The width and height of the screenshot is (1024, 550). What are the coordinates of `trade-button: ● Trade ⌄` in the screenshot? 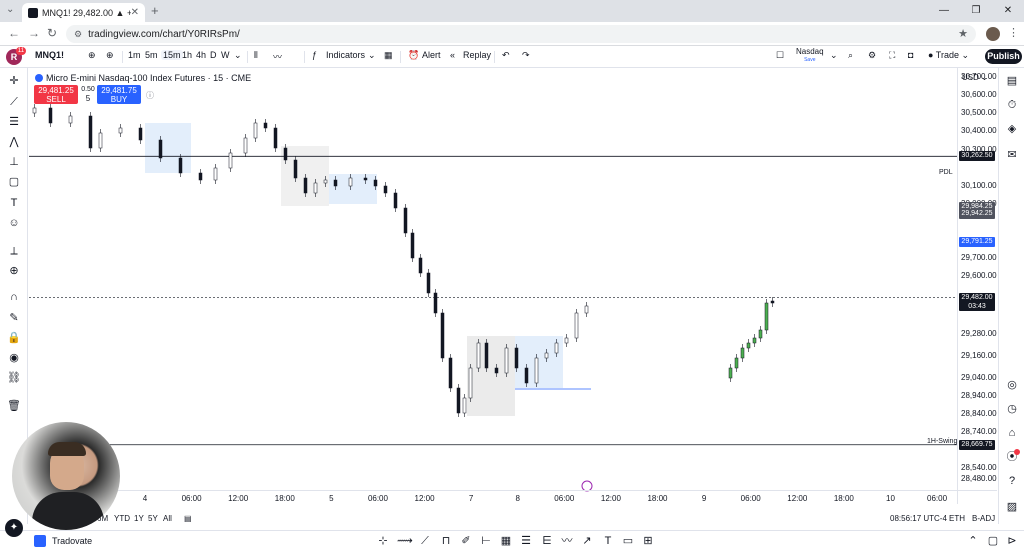 It's located at (948, 55).